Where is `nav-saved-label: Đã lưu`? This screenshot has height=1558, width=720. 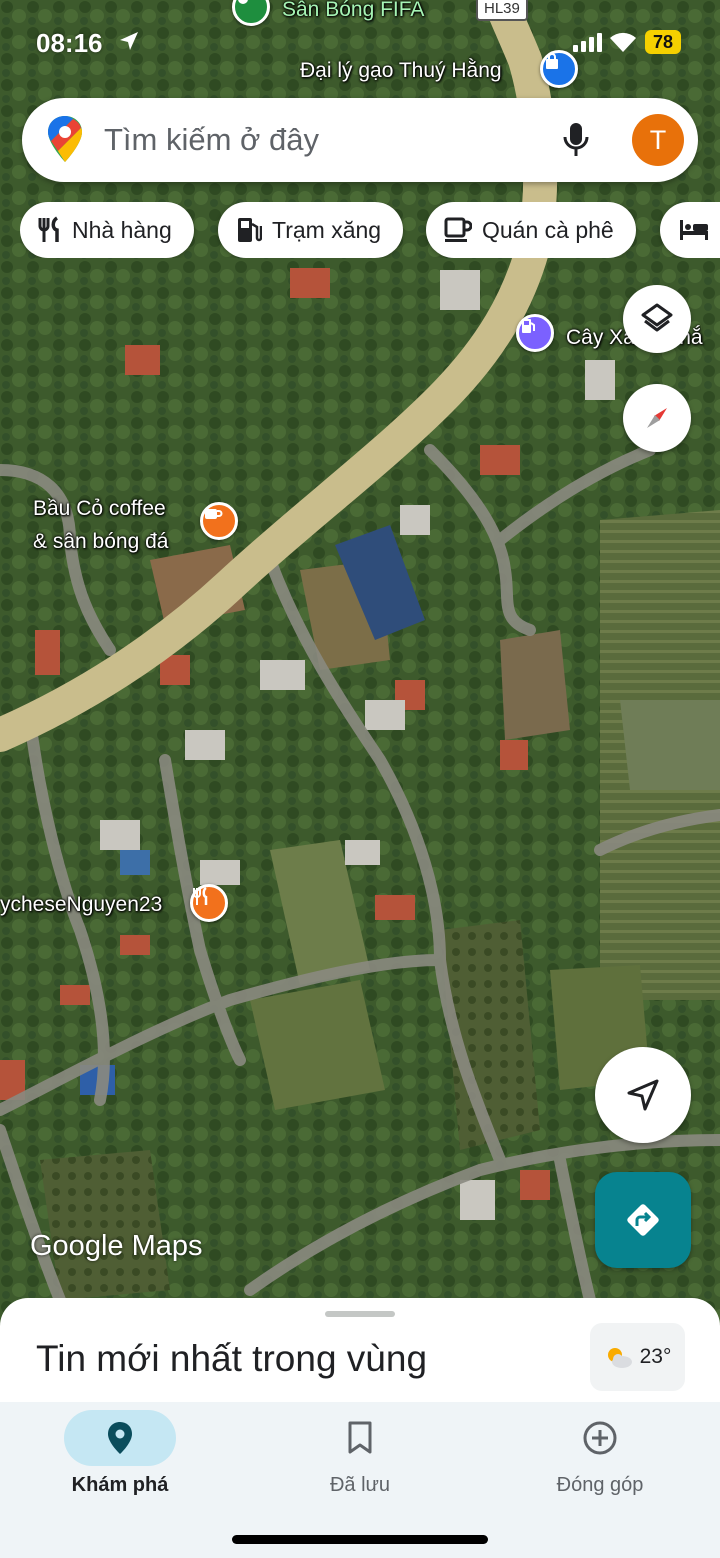
nav-saved-label: Đã lưu is located at coordinates (360, 1485).